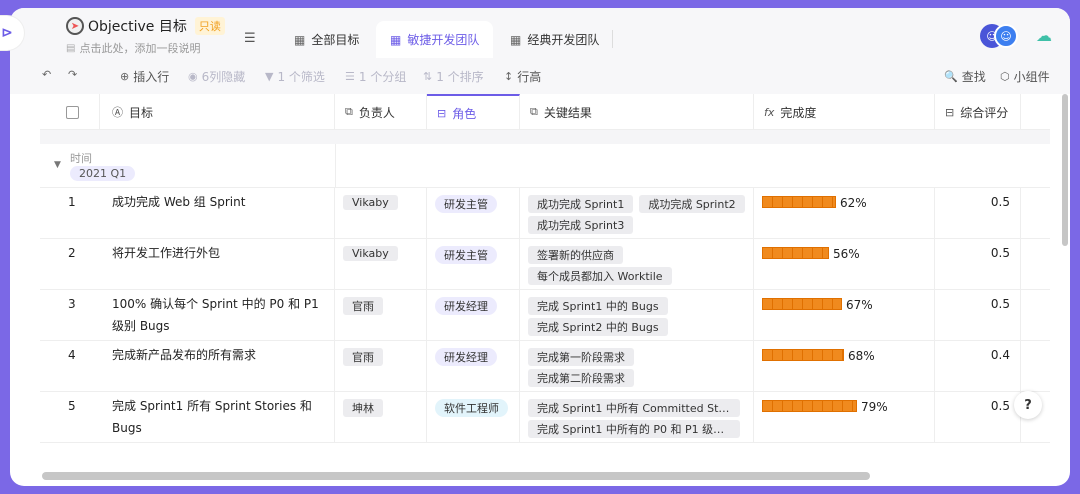 The image size is (1080, 494). What do you see at coordinates (978, 315) in the screenshot?
I see `score-cell: 0.5` at bounding box center [978, 315].